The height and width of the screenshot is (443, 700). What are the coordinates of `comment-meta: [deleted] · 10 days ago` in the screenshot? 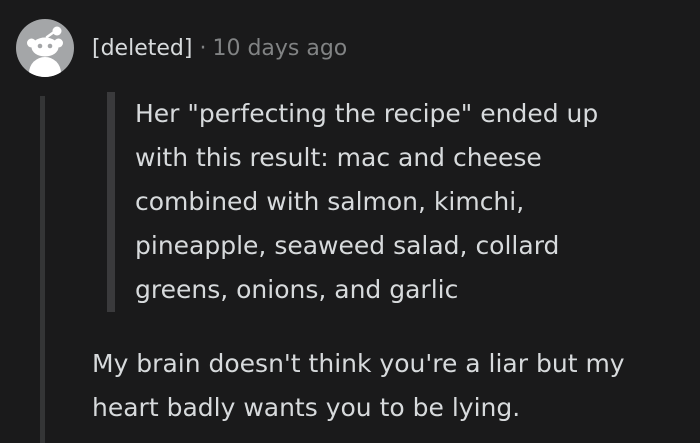 It's located at (219, 49).